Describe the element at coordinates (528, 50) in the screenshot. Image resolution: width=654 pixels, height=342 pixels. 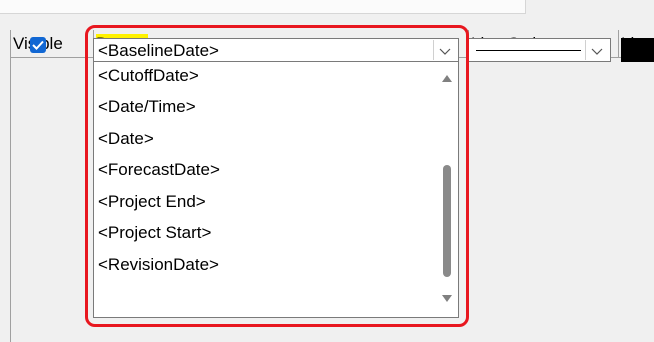
I see `line-style-preview` at that location.